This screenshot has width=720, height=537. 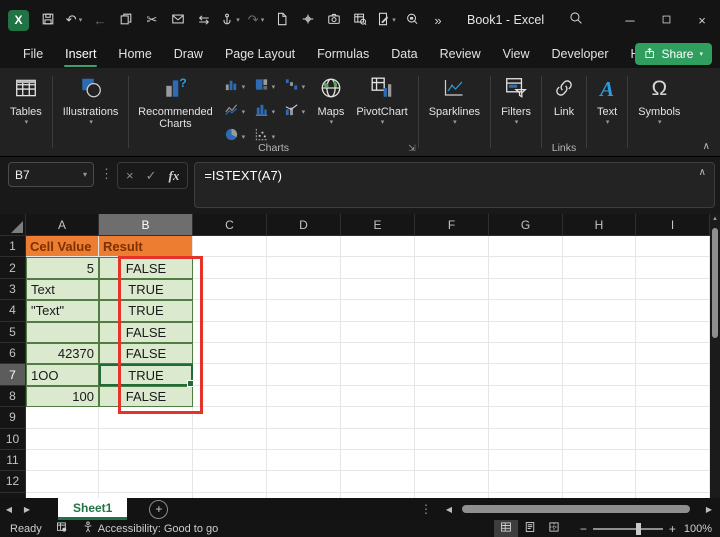 What do you see at coordinates (234, 111) in the screenshot?
I see `line-chart-button: ▾` at bounding box center [234, 111].